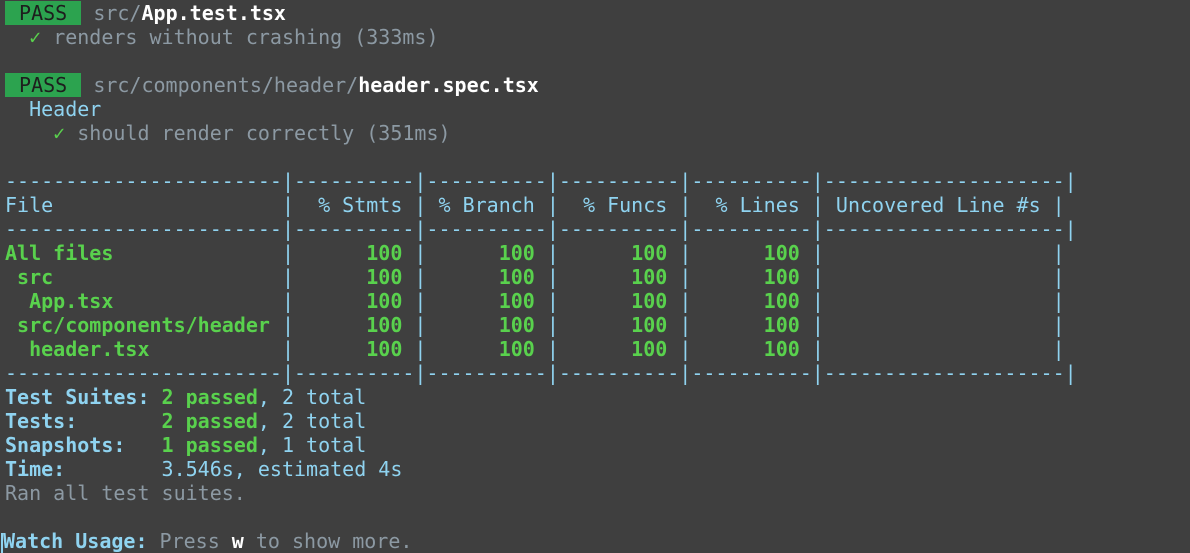 This screenshot has height=553, width=1190. I want to click on describe-block: Header, so click(53, 109).